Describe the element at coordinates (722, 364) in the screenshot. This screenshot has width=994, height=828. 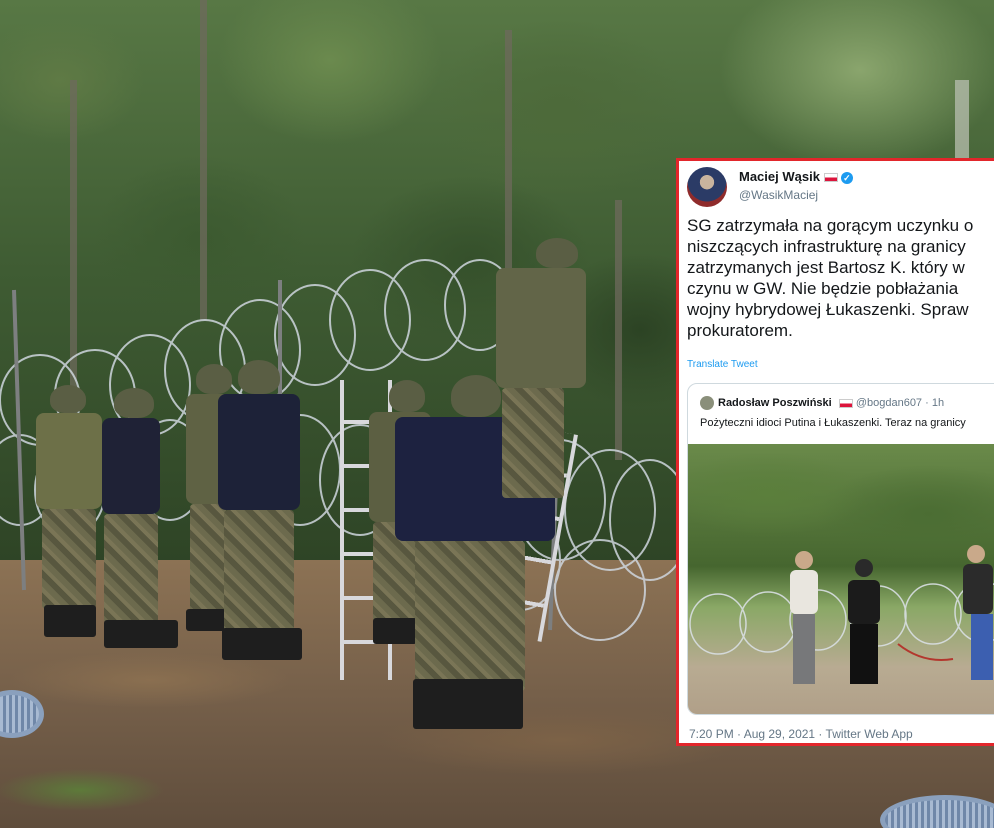
I see `translate-tweet-link: Translate Tweet` at that location.